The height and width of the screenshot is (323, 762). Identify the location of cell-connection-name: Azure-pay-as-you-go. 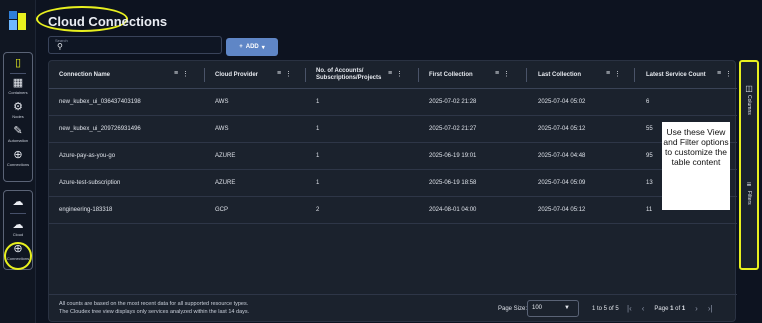
(87, 156).